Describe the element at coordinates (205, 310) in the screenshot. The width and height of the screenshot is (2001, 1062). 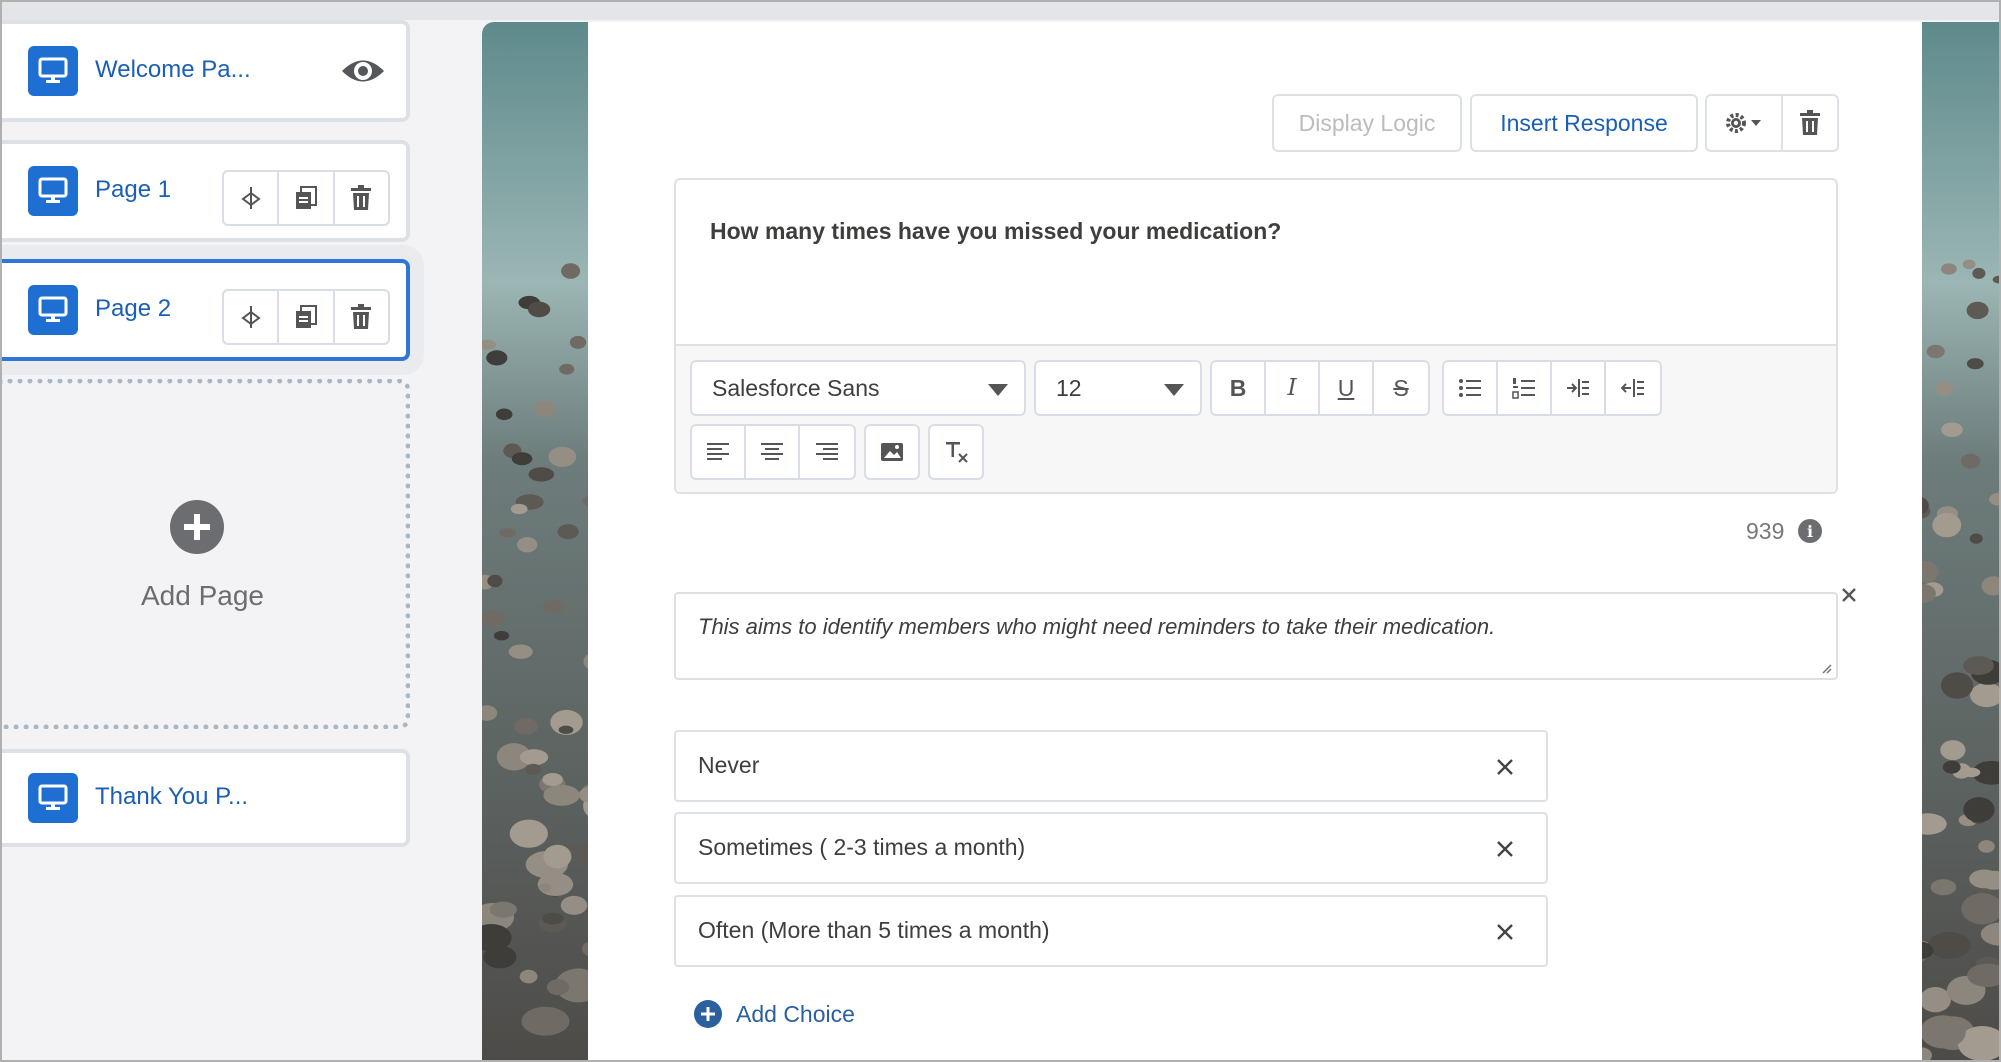
I see `page-card-page-2: Page 2` at that location.